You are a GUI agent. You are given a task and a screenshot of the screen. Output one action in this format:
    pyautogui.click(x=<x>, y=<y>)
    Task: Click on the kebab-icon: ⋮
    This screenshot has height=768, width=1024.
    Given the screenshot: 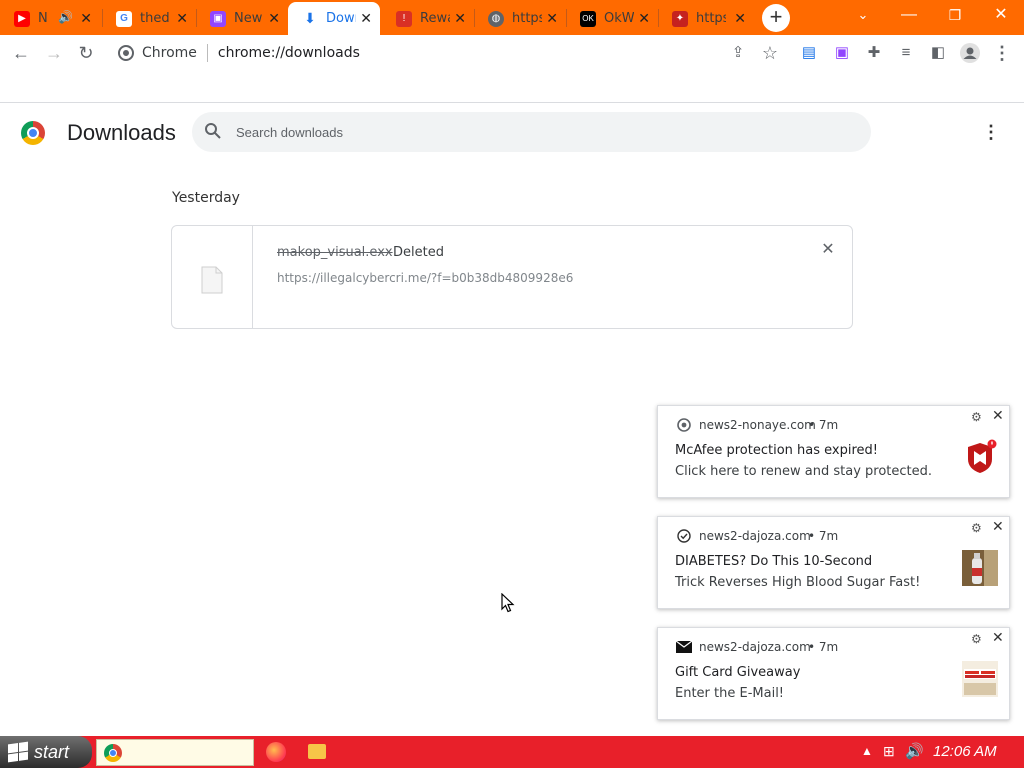 What is the action you would take?
    pyautogui.click(x=991, y=132)
    